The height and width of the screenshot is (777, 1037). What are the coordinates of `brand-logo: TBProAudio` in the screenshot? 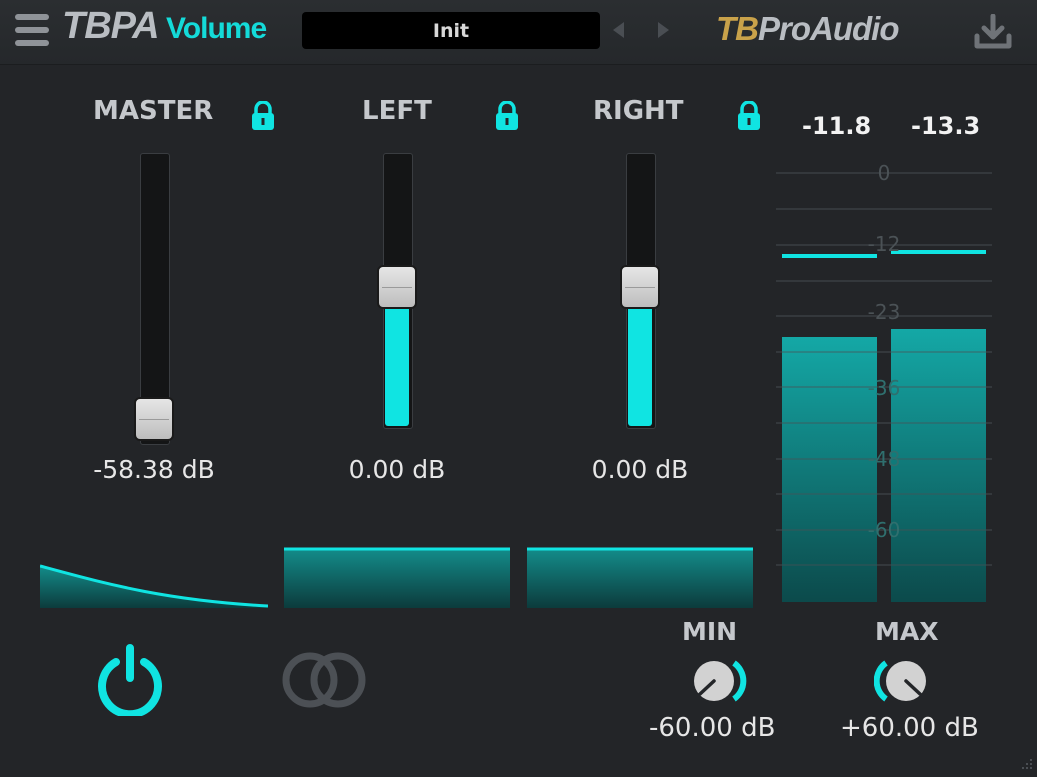 It's located at (807, 29).